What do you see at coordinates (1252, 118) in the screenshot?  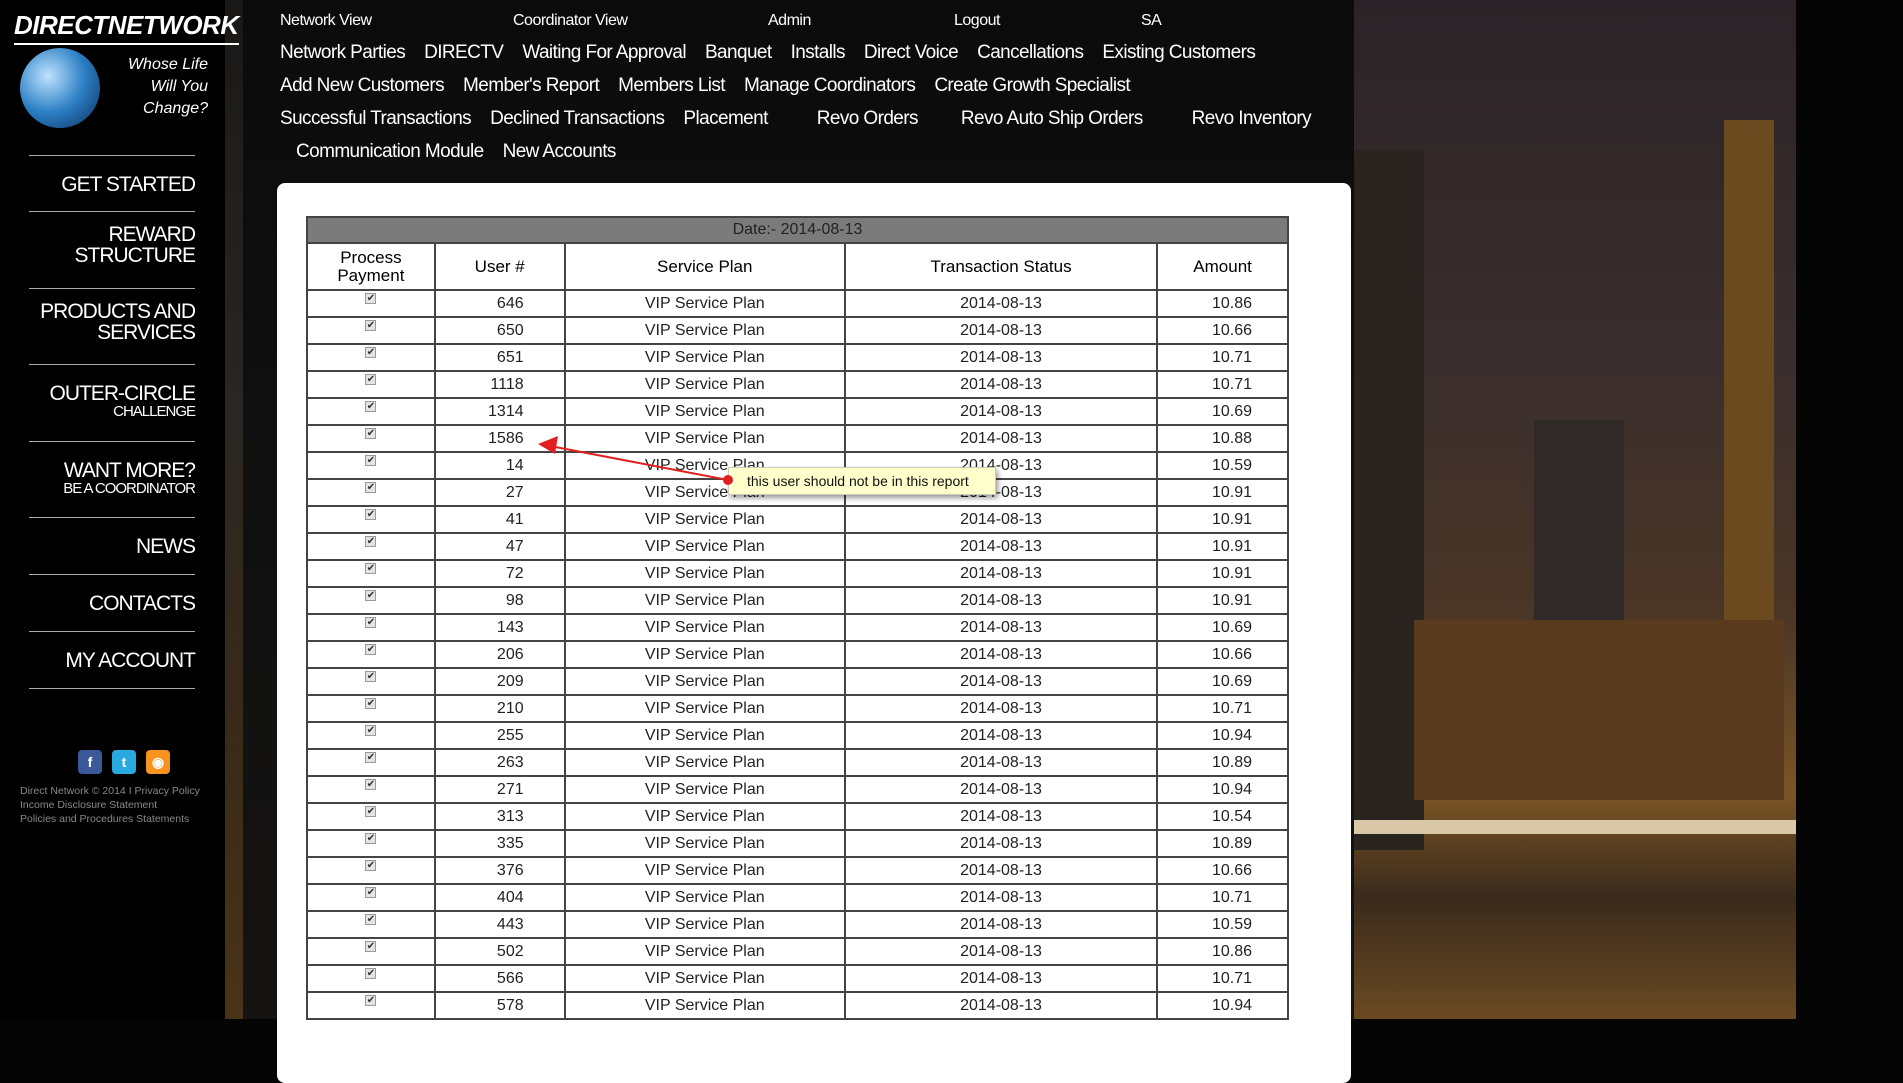 I see `nav-revo-inventory: Revo Inventory` at bounding box center [1252, 118].